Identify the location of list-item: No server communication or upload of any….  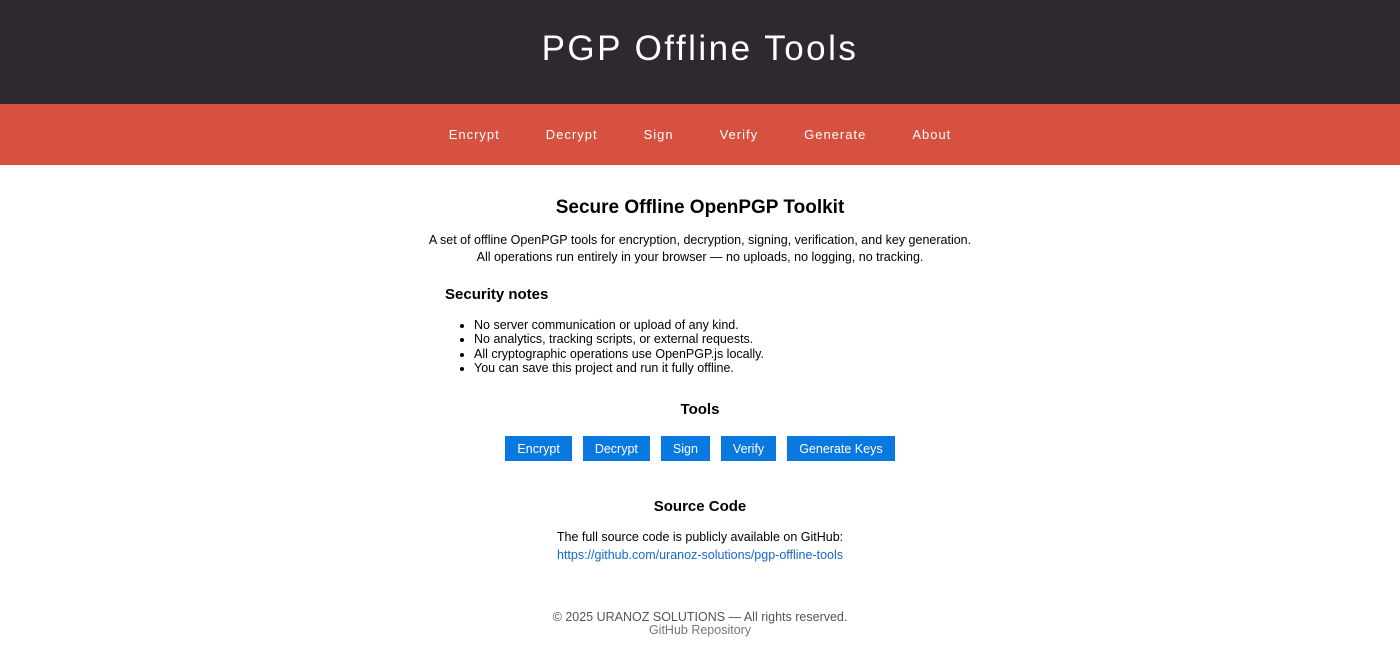
(619, 325).